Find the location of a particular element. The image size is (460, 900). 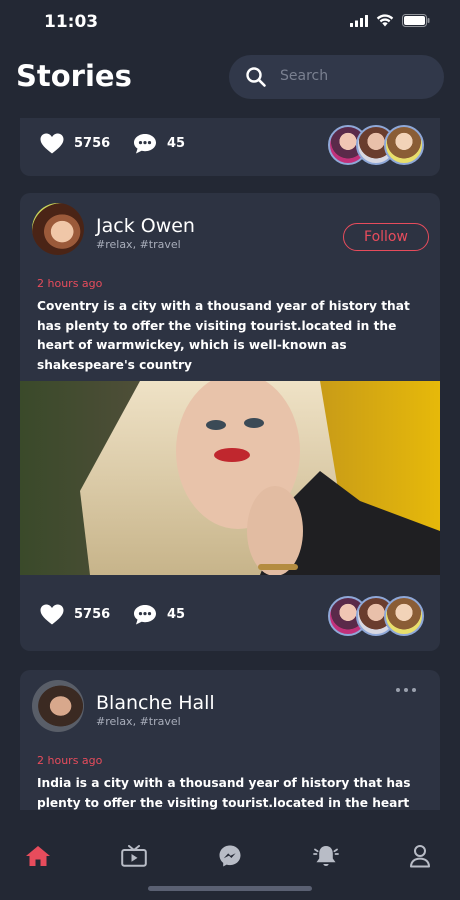

story-card-partial: 5756 45 is located at coordinates (230, 147).